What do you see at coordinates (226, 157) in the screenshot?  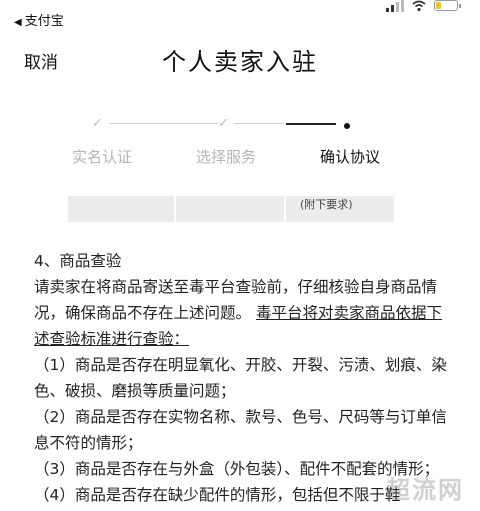 I see `step-label-service: 选择服务` at bounding box center [226, 157].